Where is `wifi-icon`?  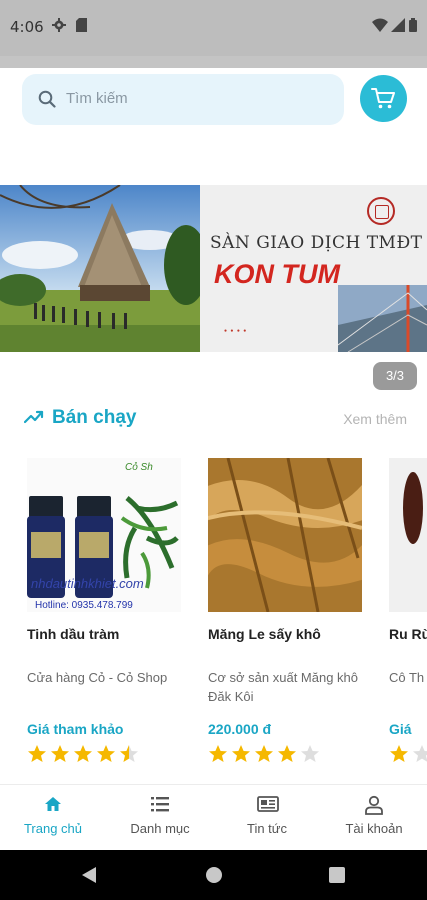
wifi-icon is located at coordinates (380, 25).